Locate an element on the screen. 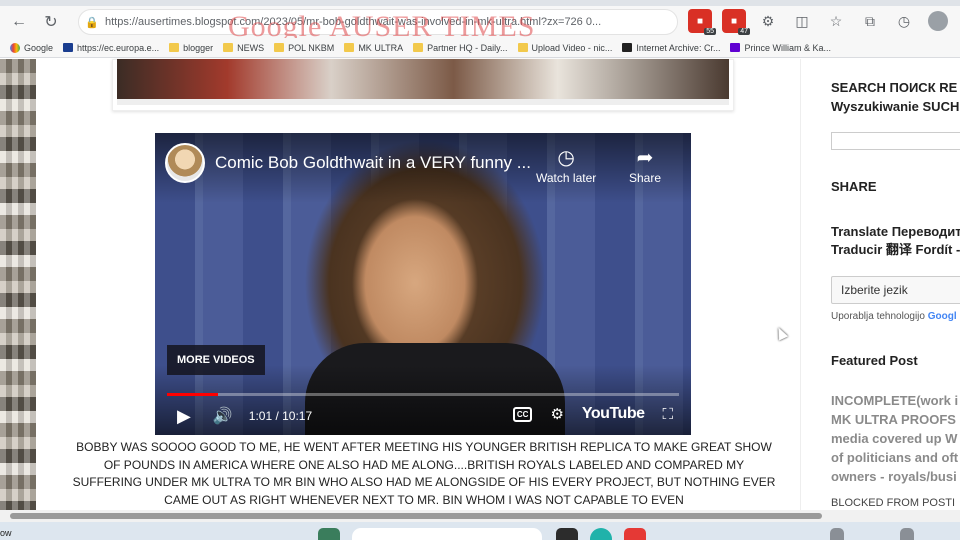 The height and width of the screenshot is (540, 960). featured-post-title: Featured Post is located at coordinates (874, 360).